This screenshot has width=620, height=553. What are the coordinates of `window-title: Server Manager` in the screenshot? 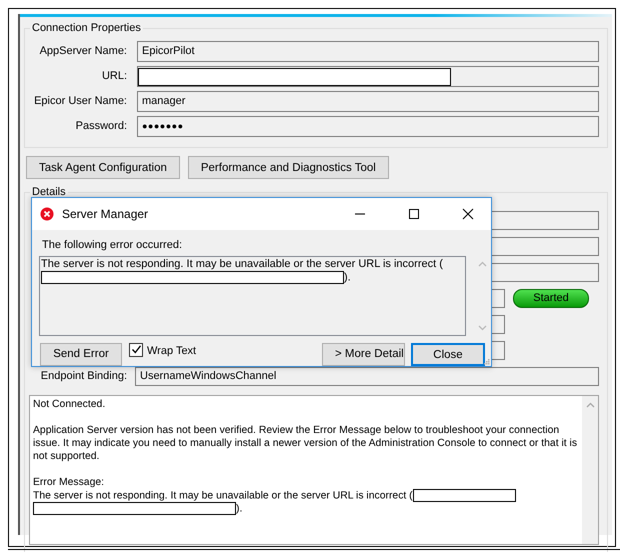 It's located at (106, 214).